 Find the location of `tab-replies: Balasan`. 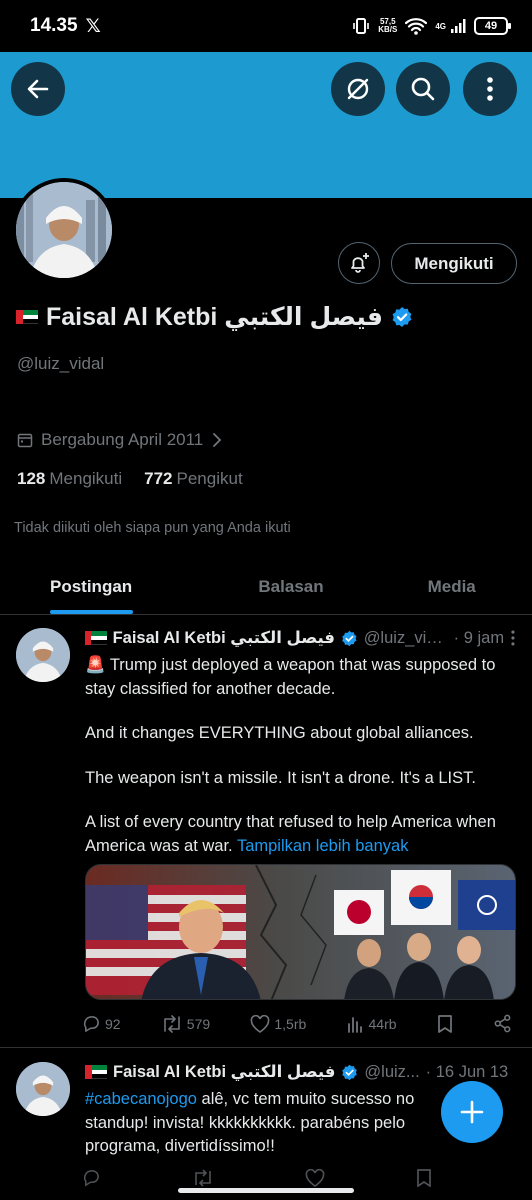

tab-replies: Balasan is located at coordinates (291, 587).